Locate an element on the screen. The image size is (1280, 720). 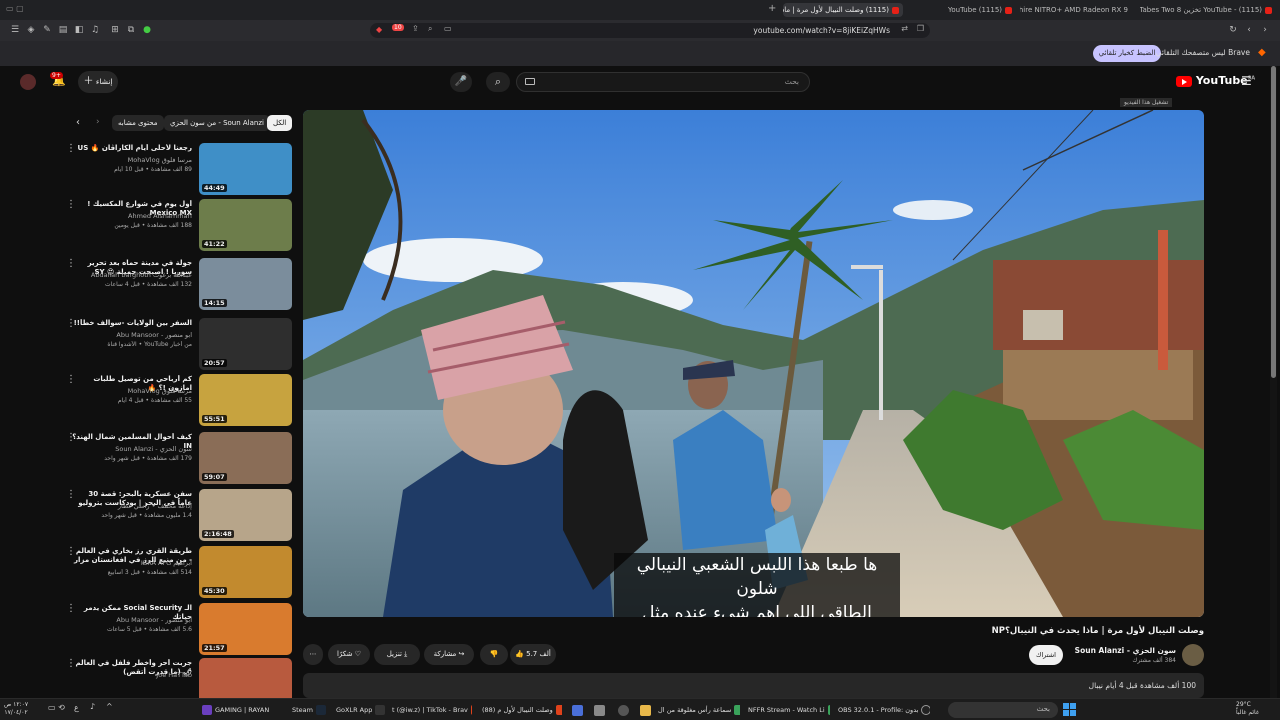
shield-icon: ◈ is located at coordinates (31, 30).